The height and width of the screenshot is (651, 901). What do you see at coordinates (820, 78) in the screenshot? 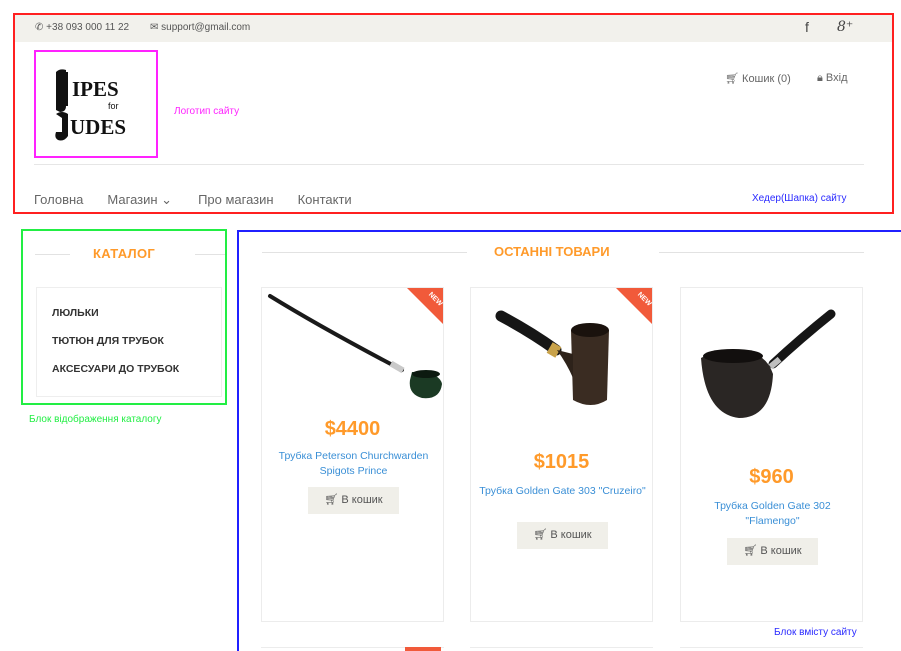
I see `lock-icon: 🔒︎` at bounding box center [820, 78].